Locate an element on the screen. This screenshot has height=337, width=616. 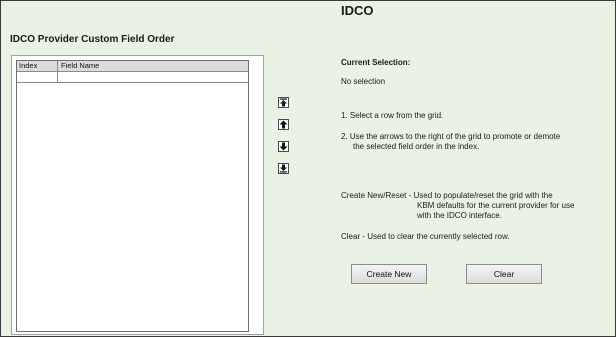
grid-header: Index Field Name is located at coordinates (132, 66).